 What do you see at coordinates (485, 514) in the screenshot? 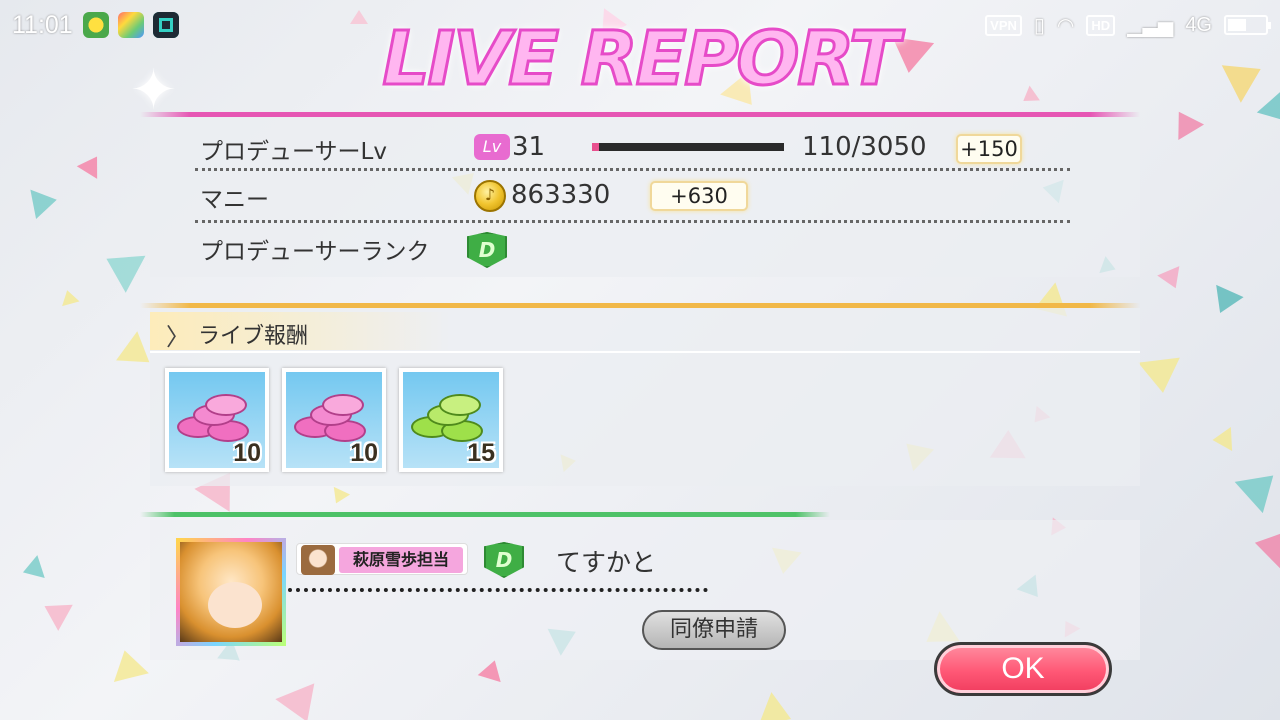
I see `section-divider` at bounding box center [485, 514].